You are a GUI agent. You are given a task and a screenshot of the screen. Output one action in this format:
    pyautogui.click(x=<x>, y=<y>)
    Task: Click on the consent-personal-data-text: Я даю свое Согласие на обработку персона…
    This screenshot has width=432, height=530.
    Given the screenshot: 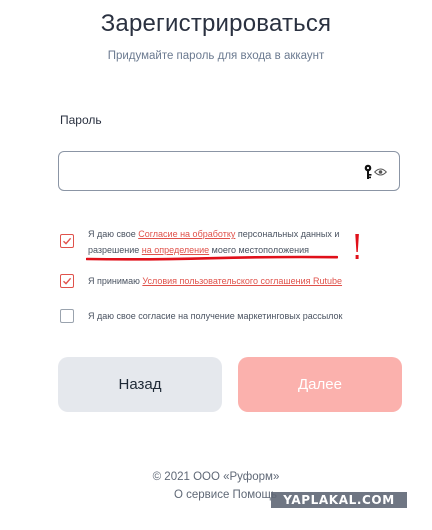 What is the action you would take?
    pyautogui.click(x=214, y=242)
    